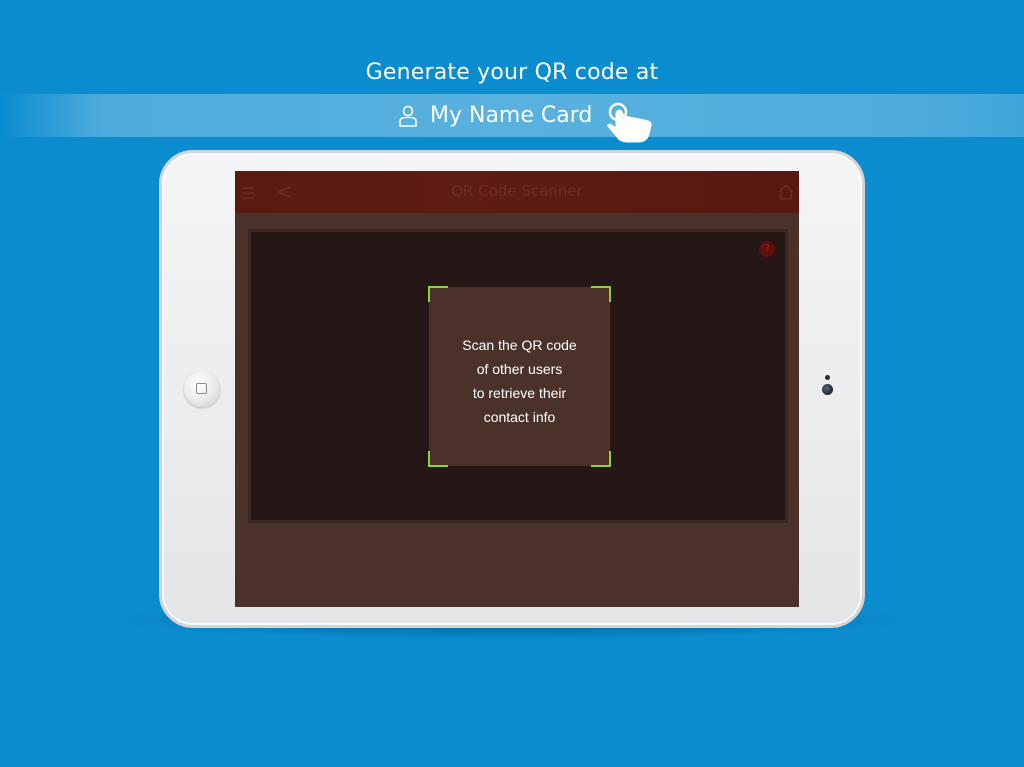 The width and height of the screenshot is (1024, 767). I want to click on name-card-banner: My Name Card, so click(512, 115).